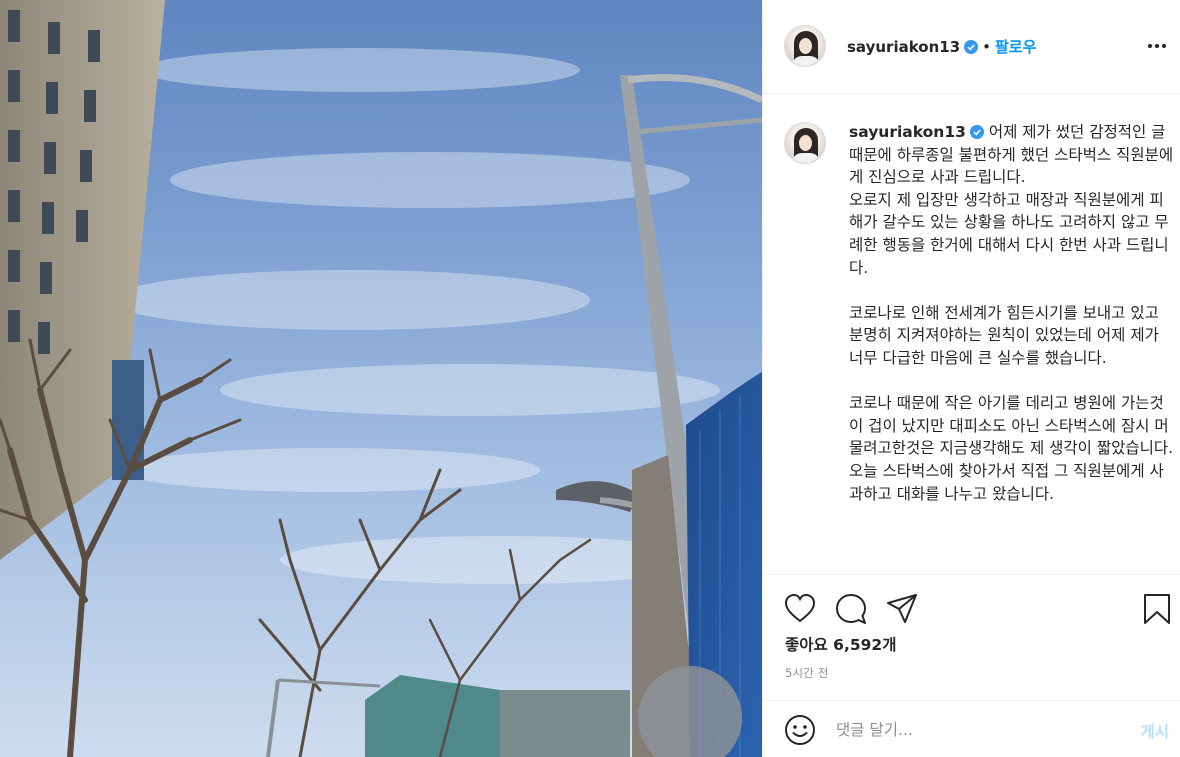 The height and width of the screenshot is (757, 1180). Describe the element at coordinates (1154, 731) in the screenshot. I see `post-comment-button: 게시` at that location.